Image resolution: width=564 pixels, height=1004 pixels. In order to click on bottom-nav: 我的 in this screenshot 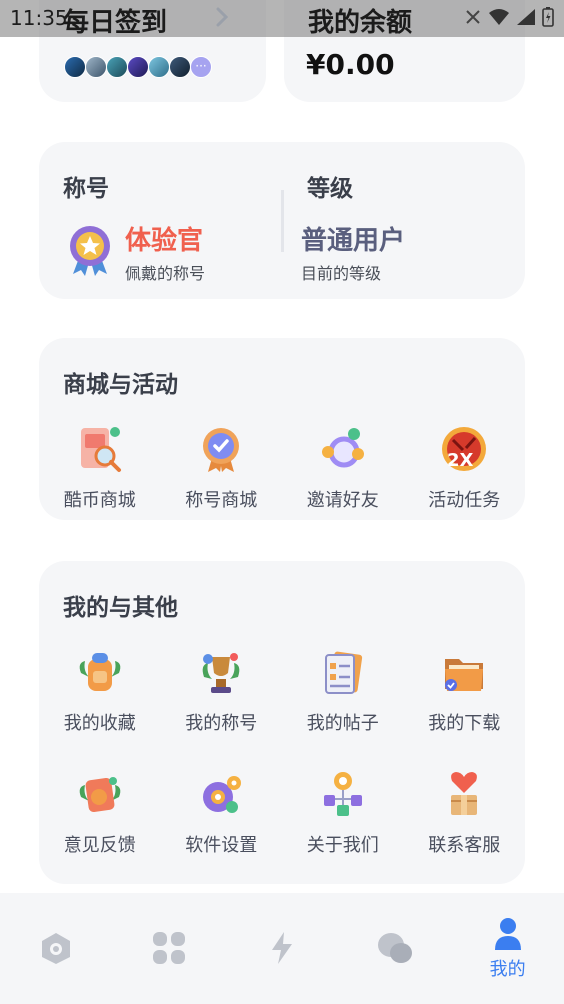, I will do `click(282, 948)`.